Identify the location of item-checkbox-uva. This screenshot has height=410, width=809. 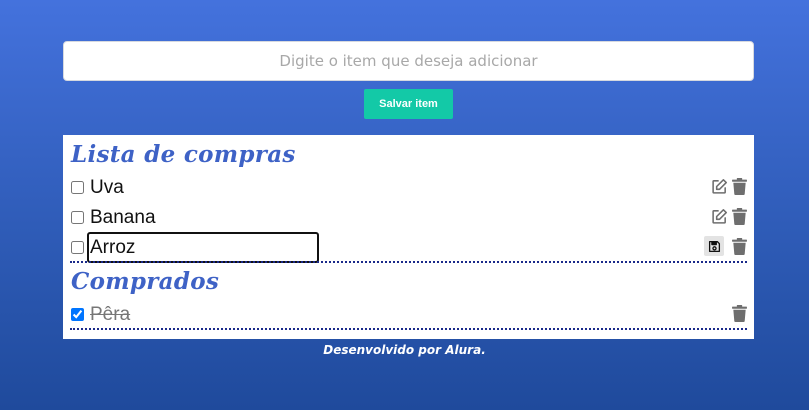
(77, 187).